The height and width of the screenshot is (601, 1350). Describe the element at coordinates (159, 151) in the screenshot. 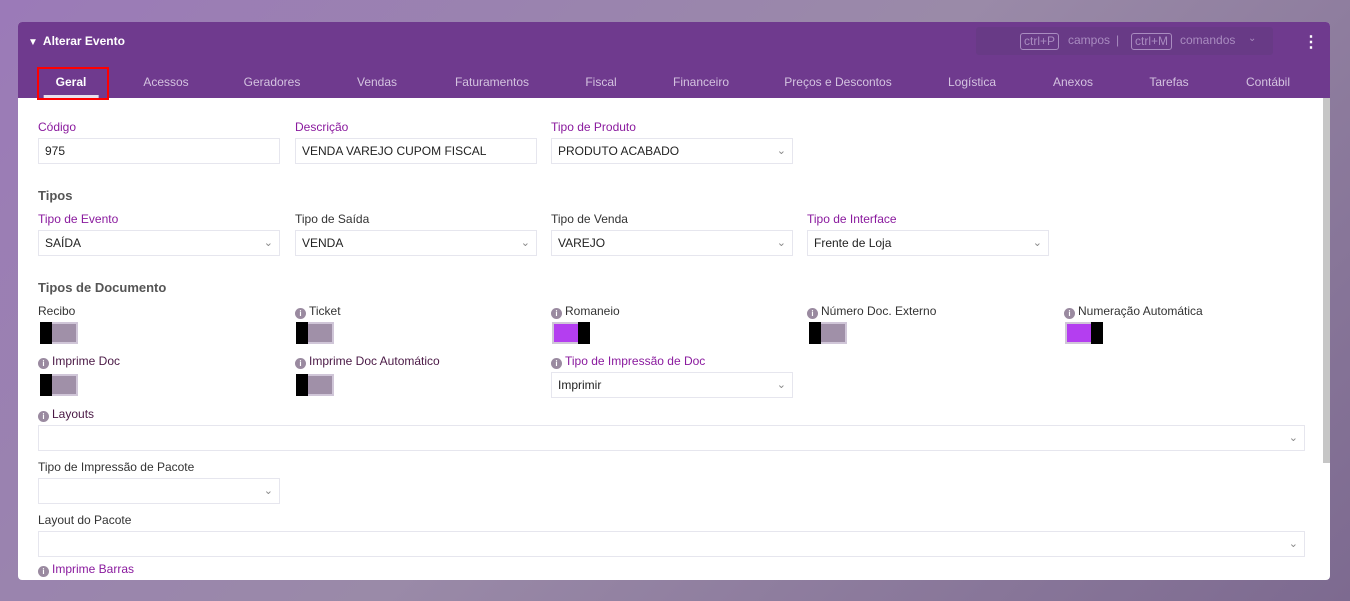

I see `codigo-input: 975` at that location.